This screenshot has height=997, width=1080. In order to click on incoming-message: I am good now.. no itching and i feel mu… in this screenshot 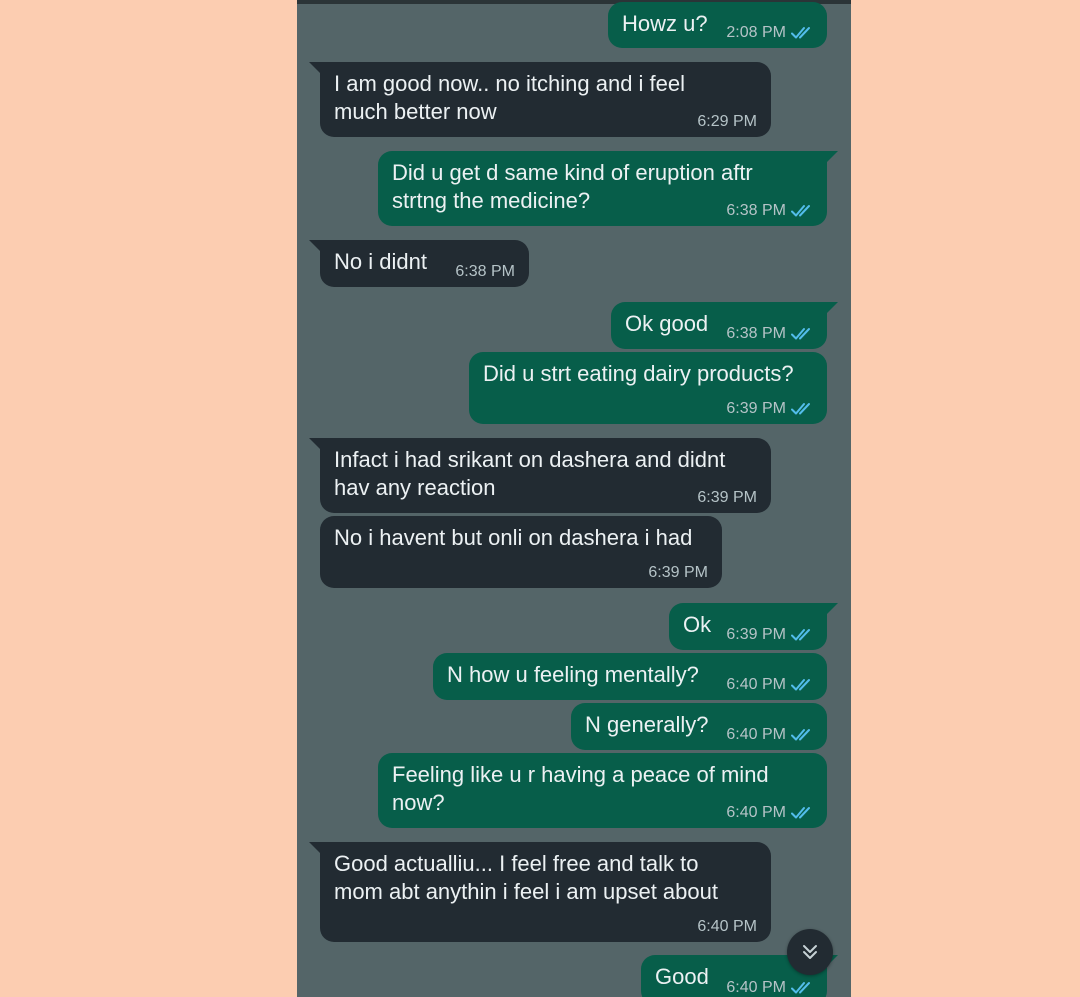, I will do `click(540, 99)`.